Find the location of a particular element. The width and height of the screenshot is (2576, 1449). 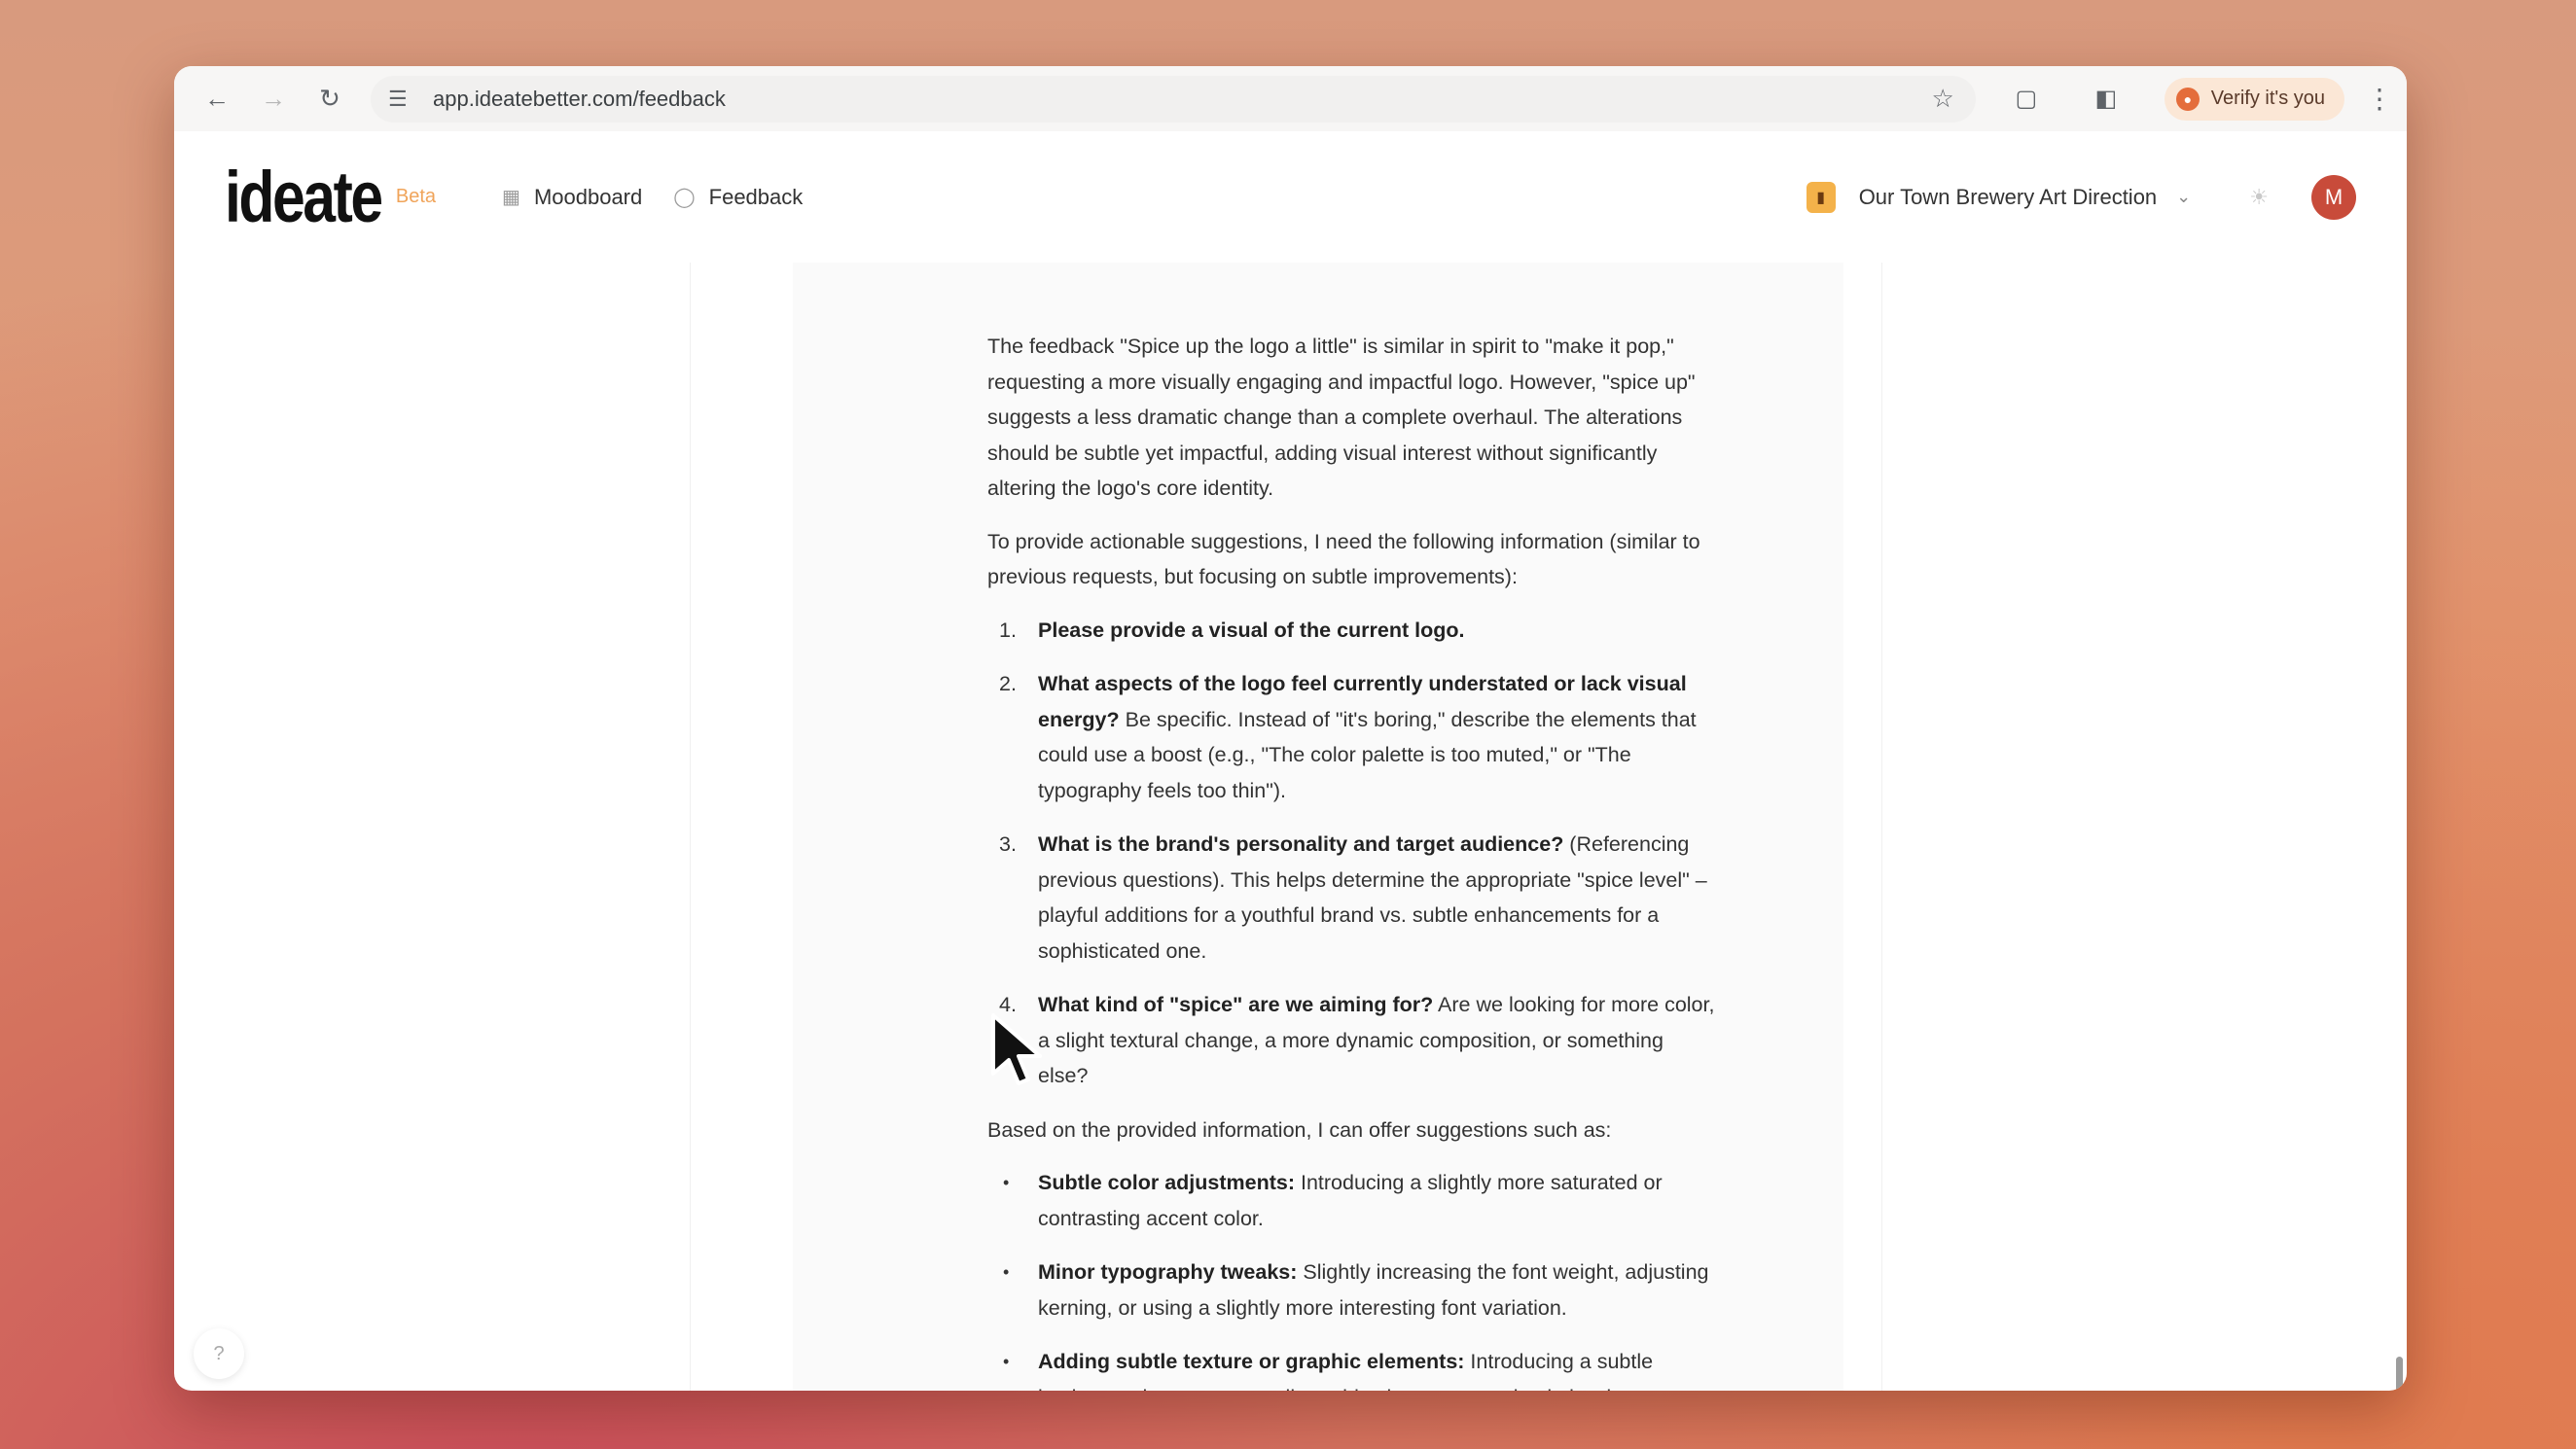

tab-label: Moodboard is located at coordinates (588, 196).